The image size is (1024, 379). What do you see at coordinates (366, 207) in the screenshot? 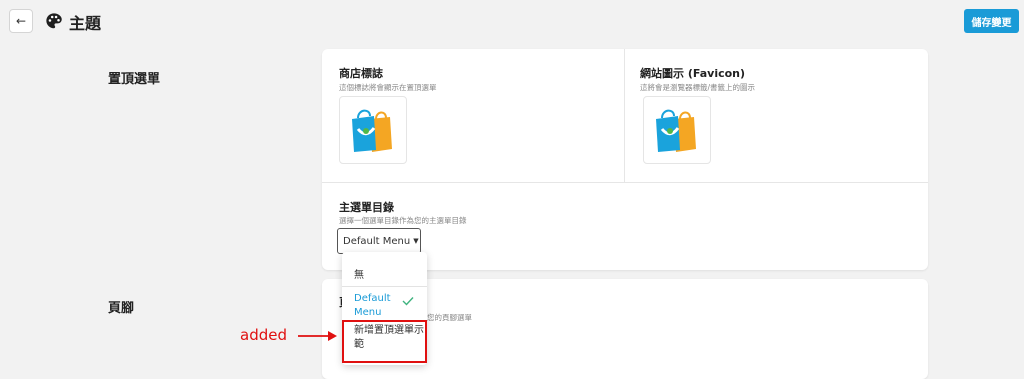
I see `main-menu-title: 主選單目錄` at bounding box center [366, 207].